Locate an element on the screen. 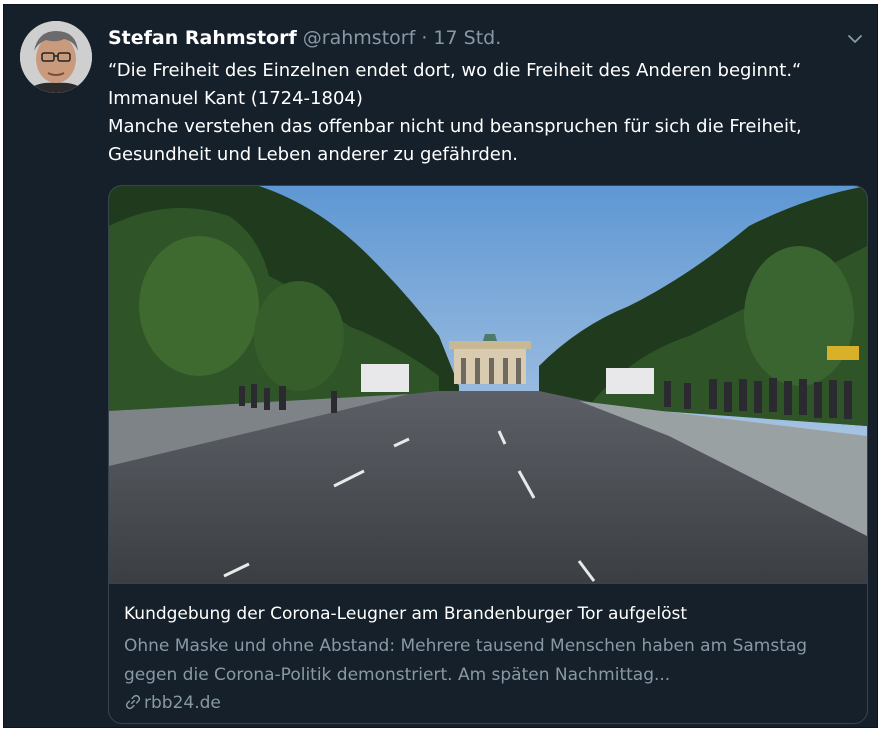 This screenshot has height=732, width=882. avatar is located at coordinates (56, 57).